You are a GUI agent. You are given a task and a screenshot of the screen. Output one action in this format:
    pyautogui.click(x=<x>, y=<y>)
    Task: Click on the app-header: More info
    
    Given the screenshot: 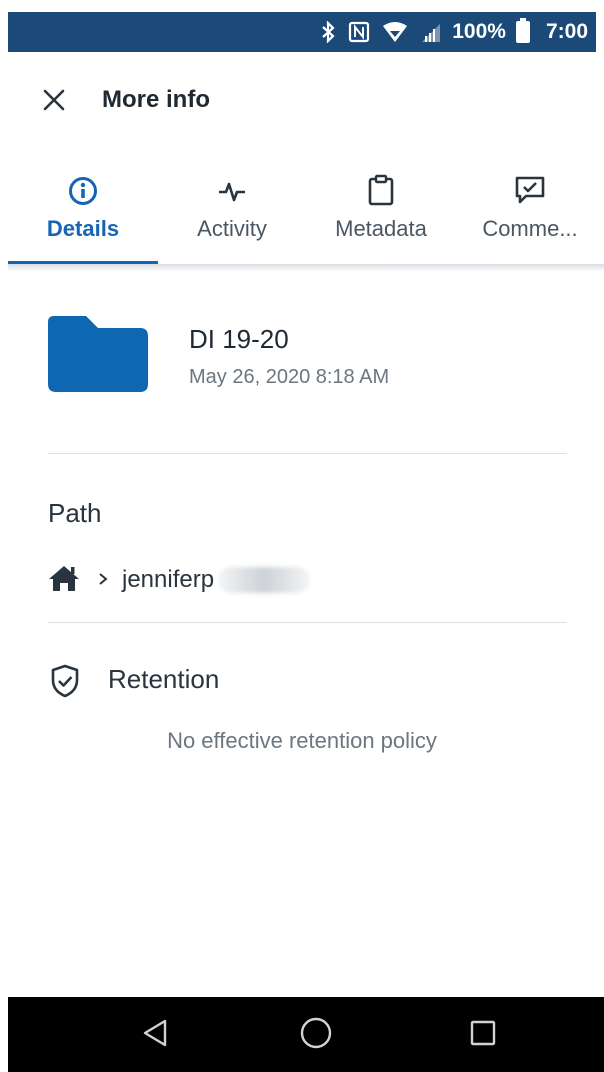 What is the action you would take?
    pyautogui.click(x=302, y=100)
    